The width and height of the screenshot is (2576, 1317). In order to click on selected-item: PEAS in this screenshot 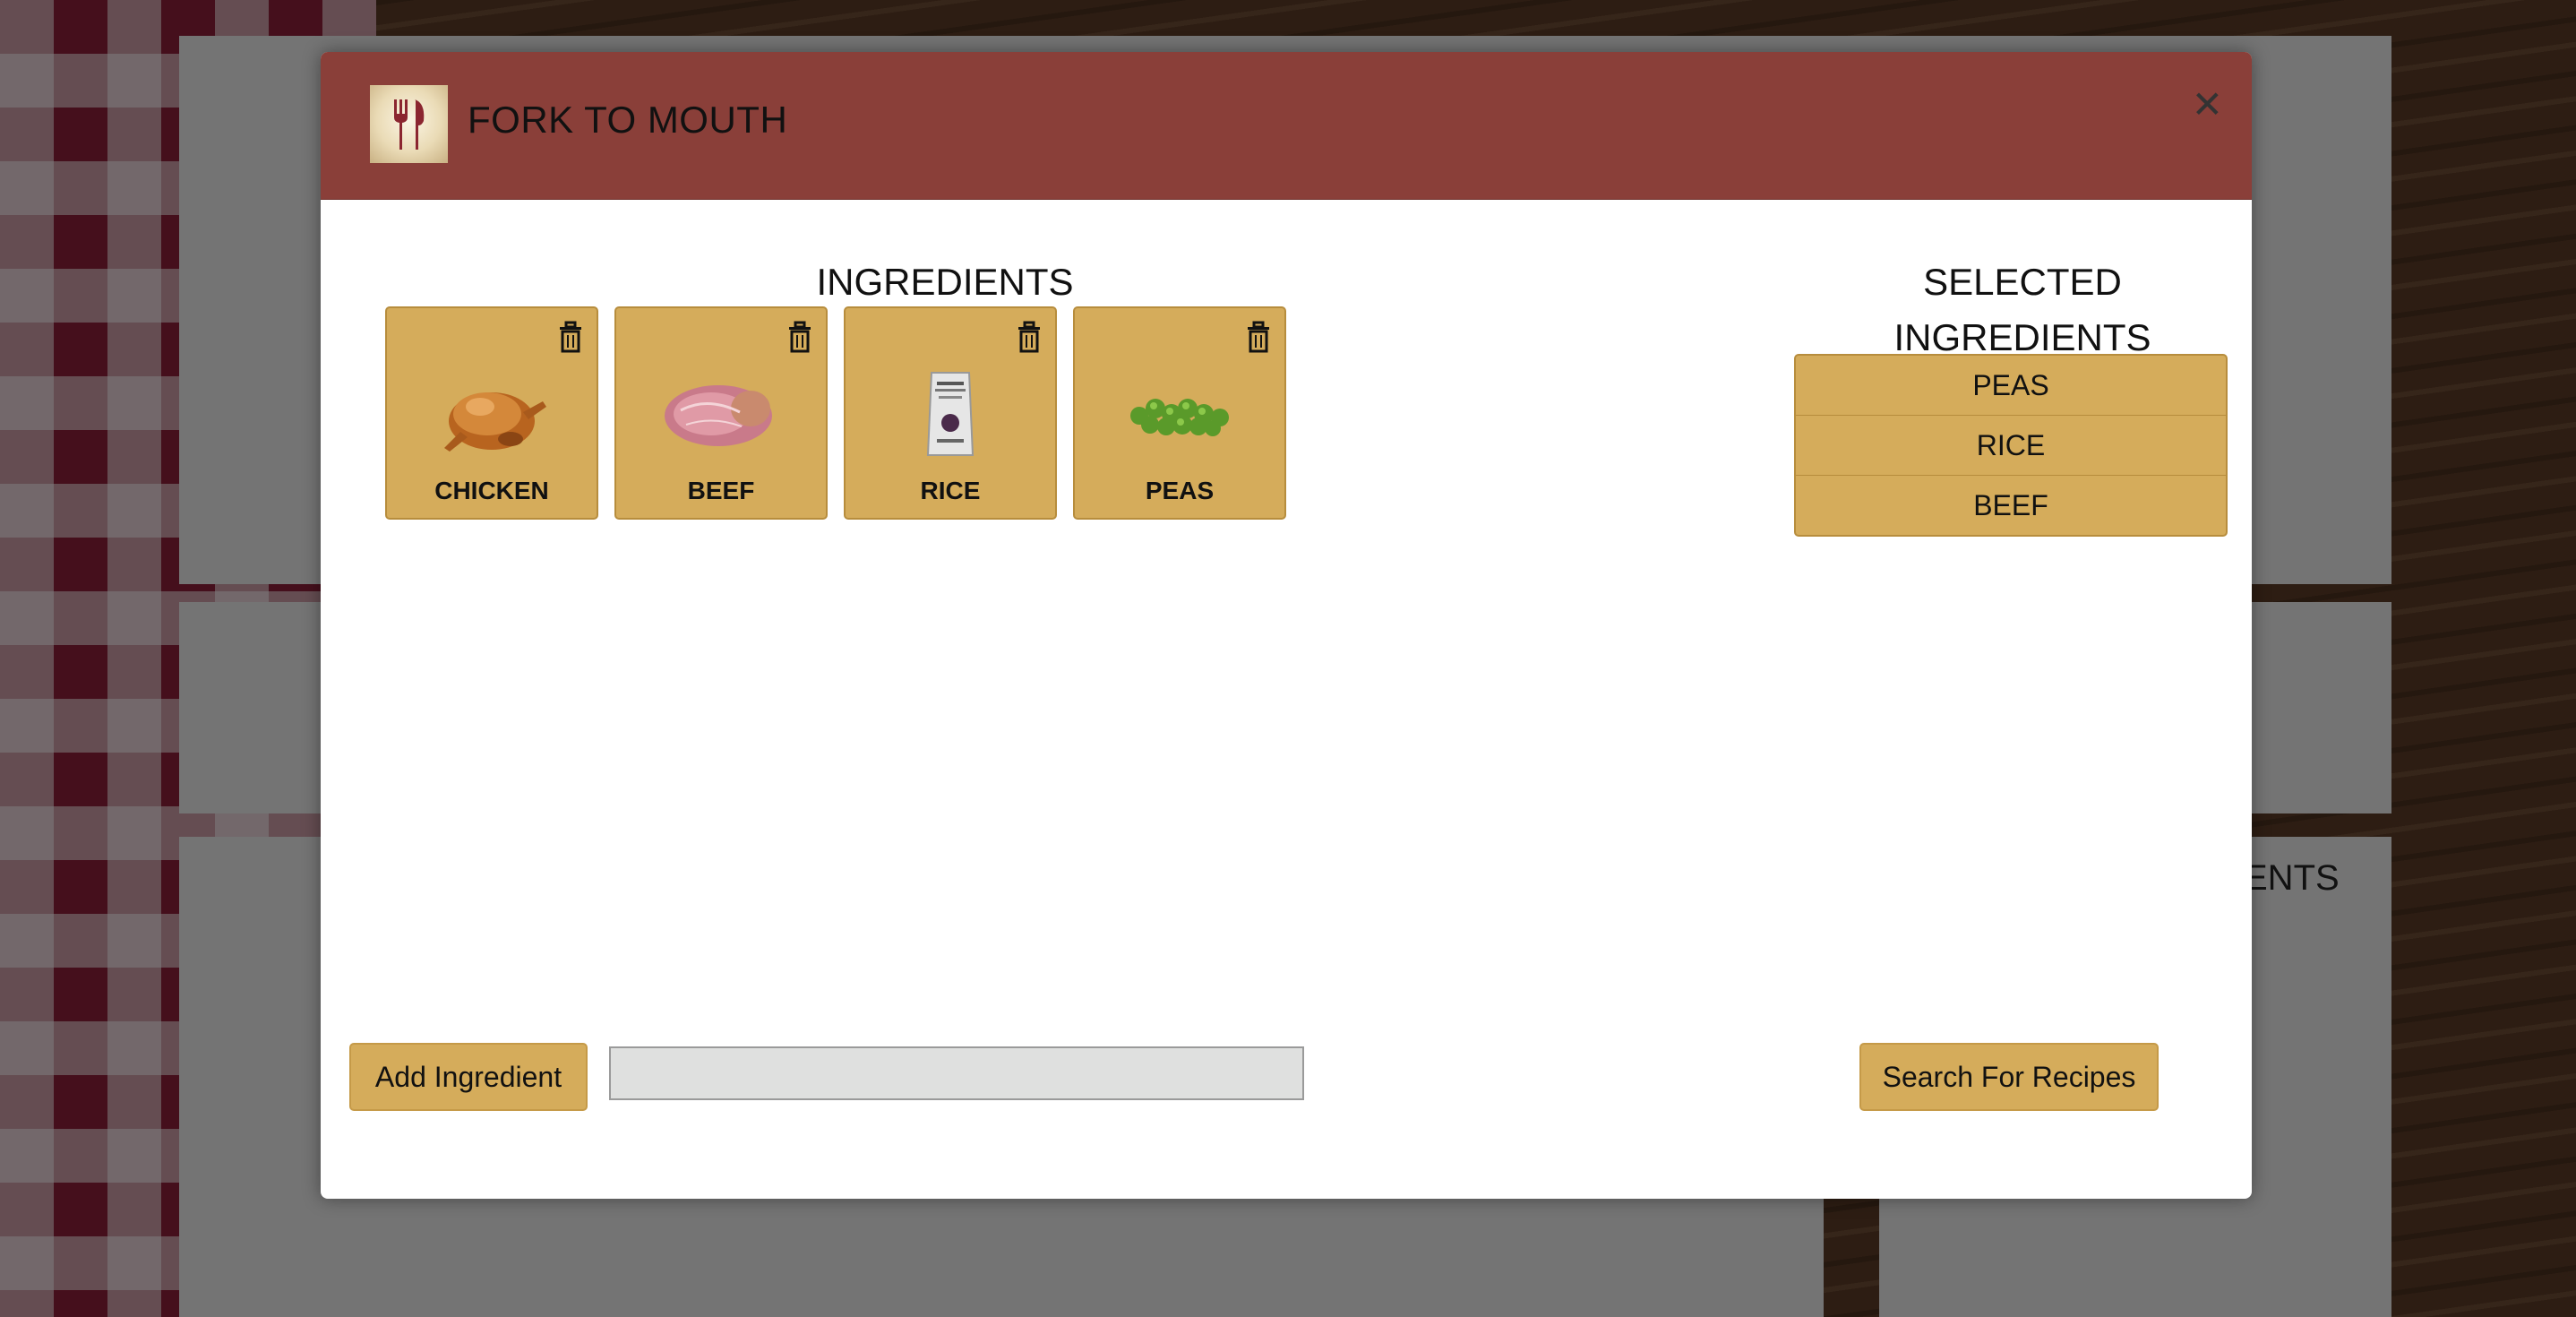, I will do `click(2011, 386)`.